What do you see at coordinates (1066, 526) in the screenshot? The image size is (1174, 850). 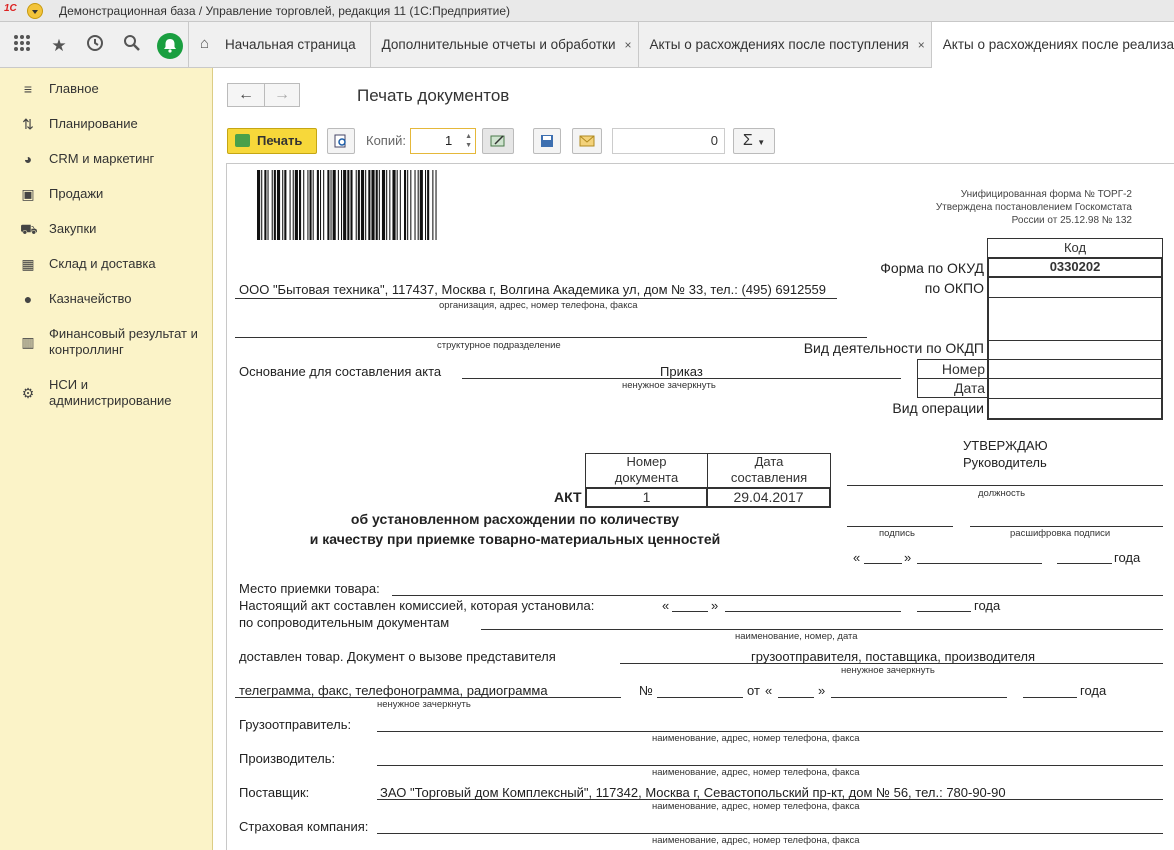 I see `decode-underline` at bounding box center [1066, 526].